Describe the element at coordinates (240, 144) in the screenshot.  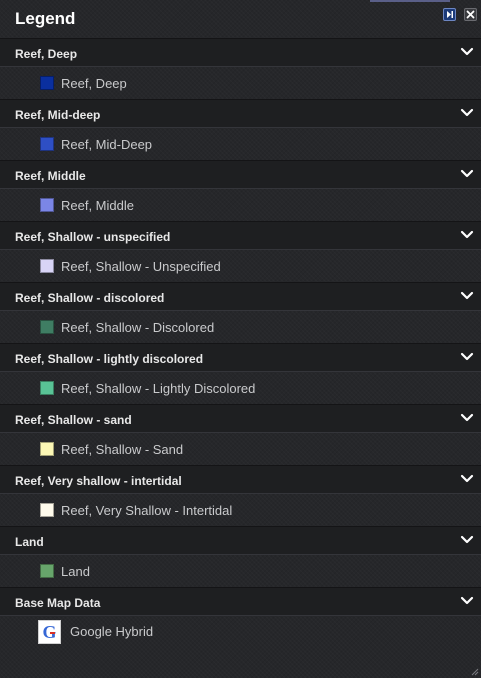
I see `legend-item-reef-mid-deep: Reef, Mid-Deep` at that location.